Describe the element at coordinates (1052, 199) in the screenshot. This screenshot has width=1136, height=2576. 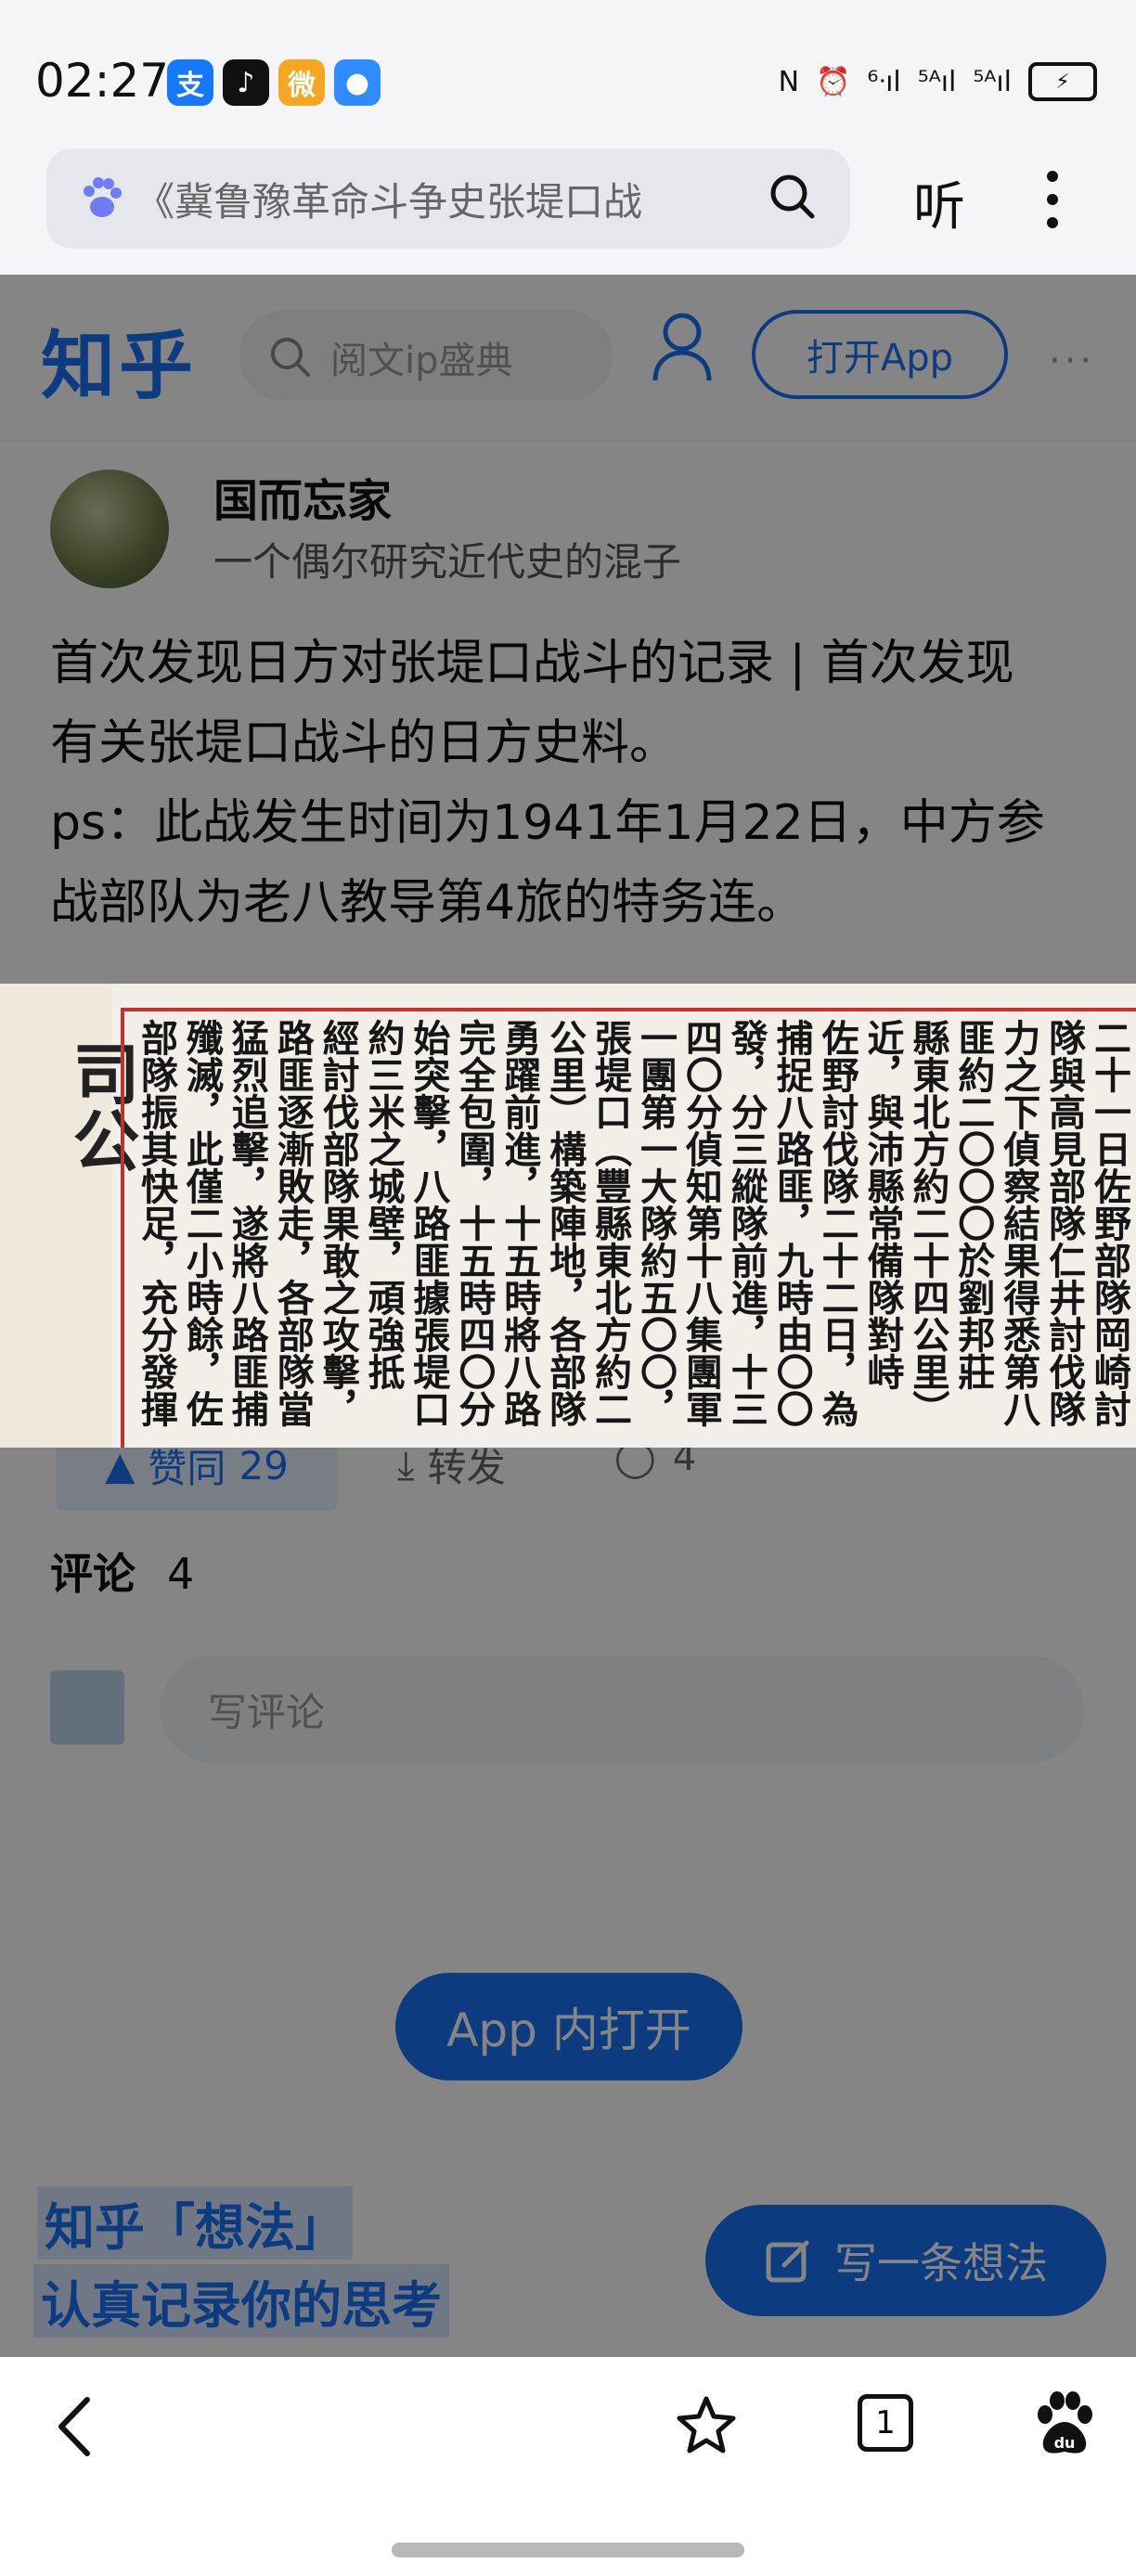
I see `more-menu-icon` at that location.